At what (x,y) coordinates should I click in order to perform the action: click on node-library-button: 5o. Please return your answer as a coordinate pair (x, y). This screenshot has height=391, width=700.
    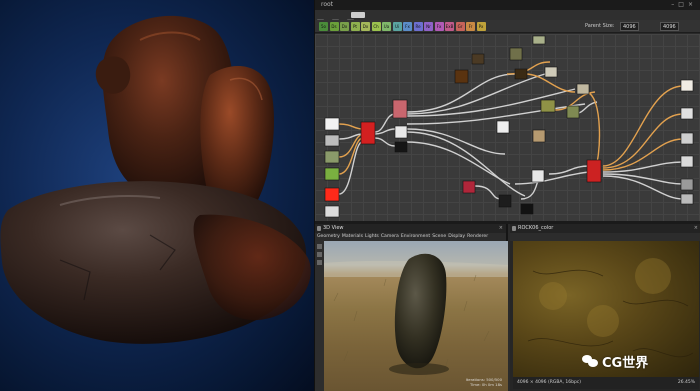
    Looking at the image, I should click on (323, 26).